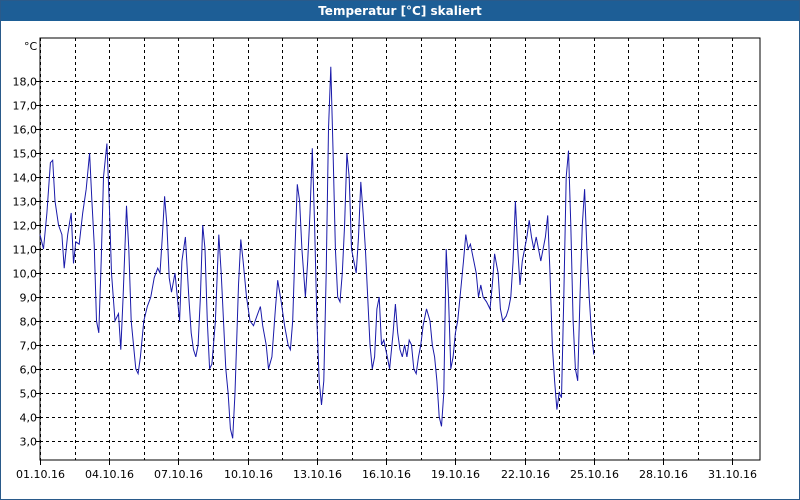  I want to click on x-tick-label: 16.10.16, so click(386, 474).